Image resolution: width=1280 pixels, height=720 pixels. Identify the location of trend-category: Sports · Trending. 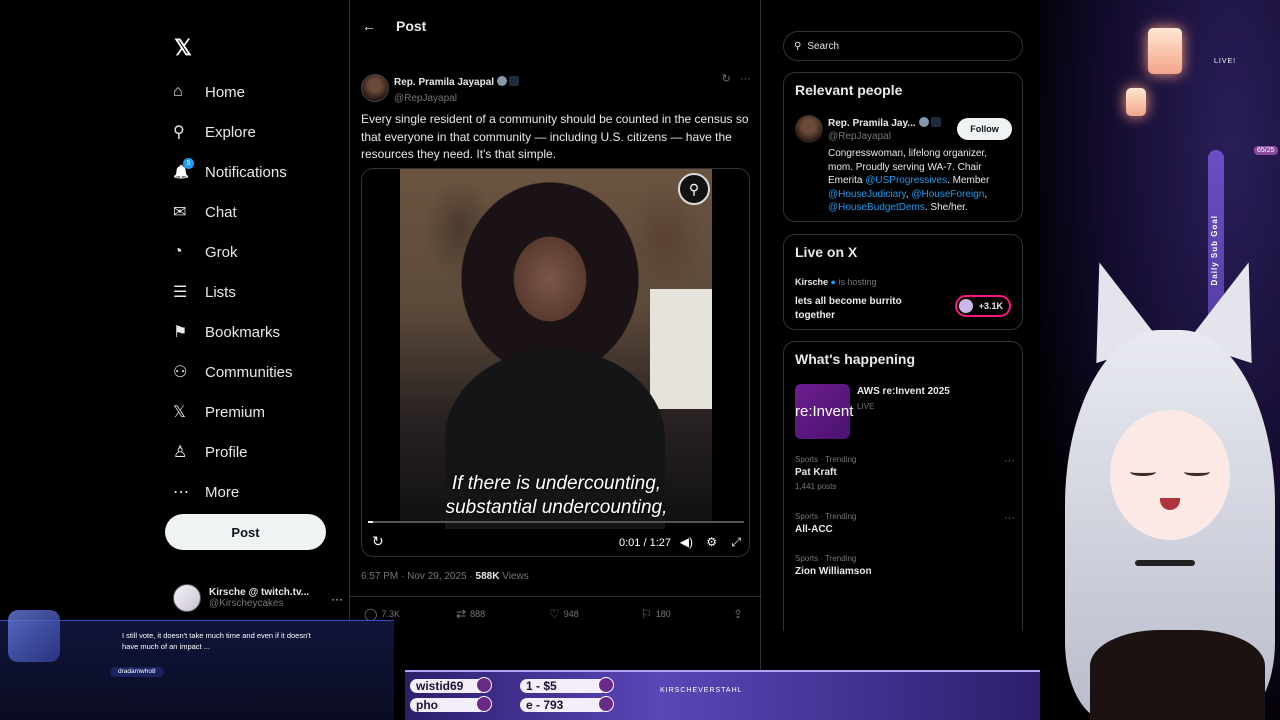
(826, 558).